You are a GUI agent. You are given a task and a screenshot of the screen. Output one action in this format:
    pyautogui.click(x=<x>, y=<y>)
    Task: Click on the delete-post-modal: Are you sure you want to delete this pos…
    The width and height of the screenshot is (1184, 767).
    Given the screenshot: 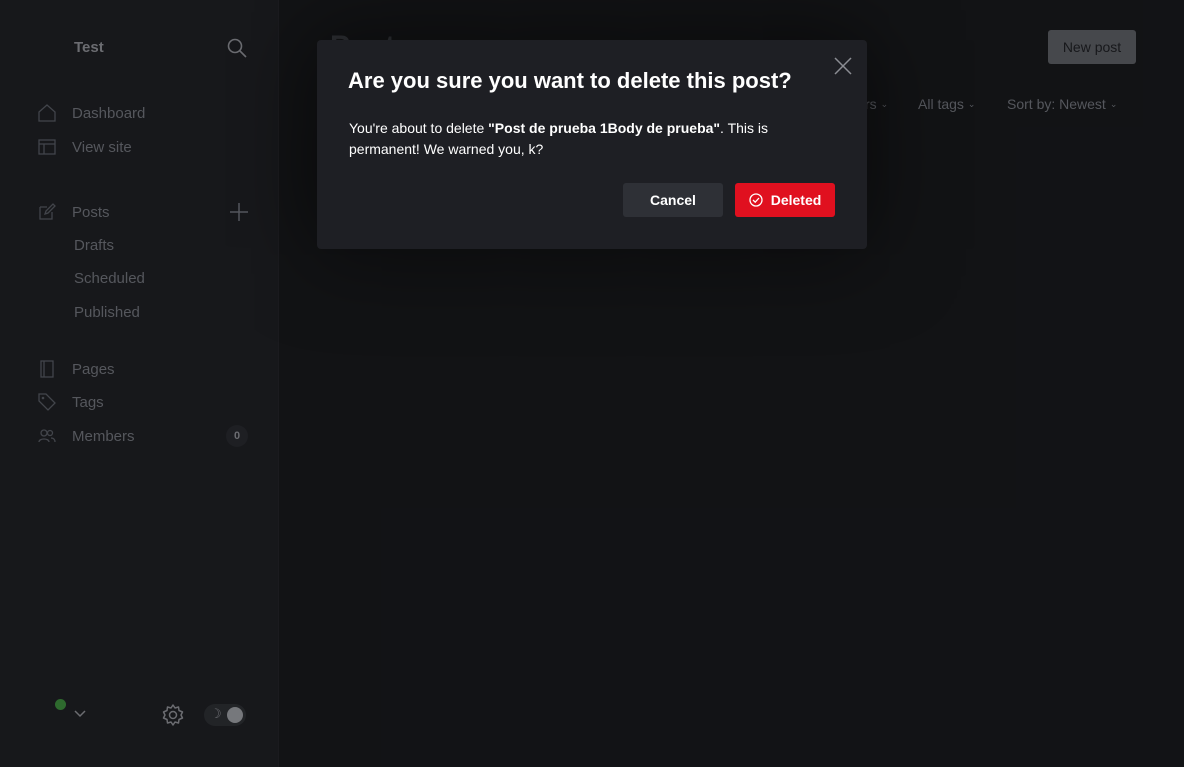 What is the action you would take?
    pyautogui.click(x=592, y=144)
    